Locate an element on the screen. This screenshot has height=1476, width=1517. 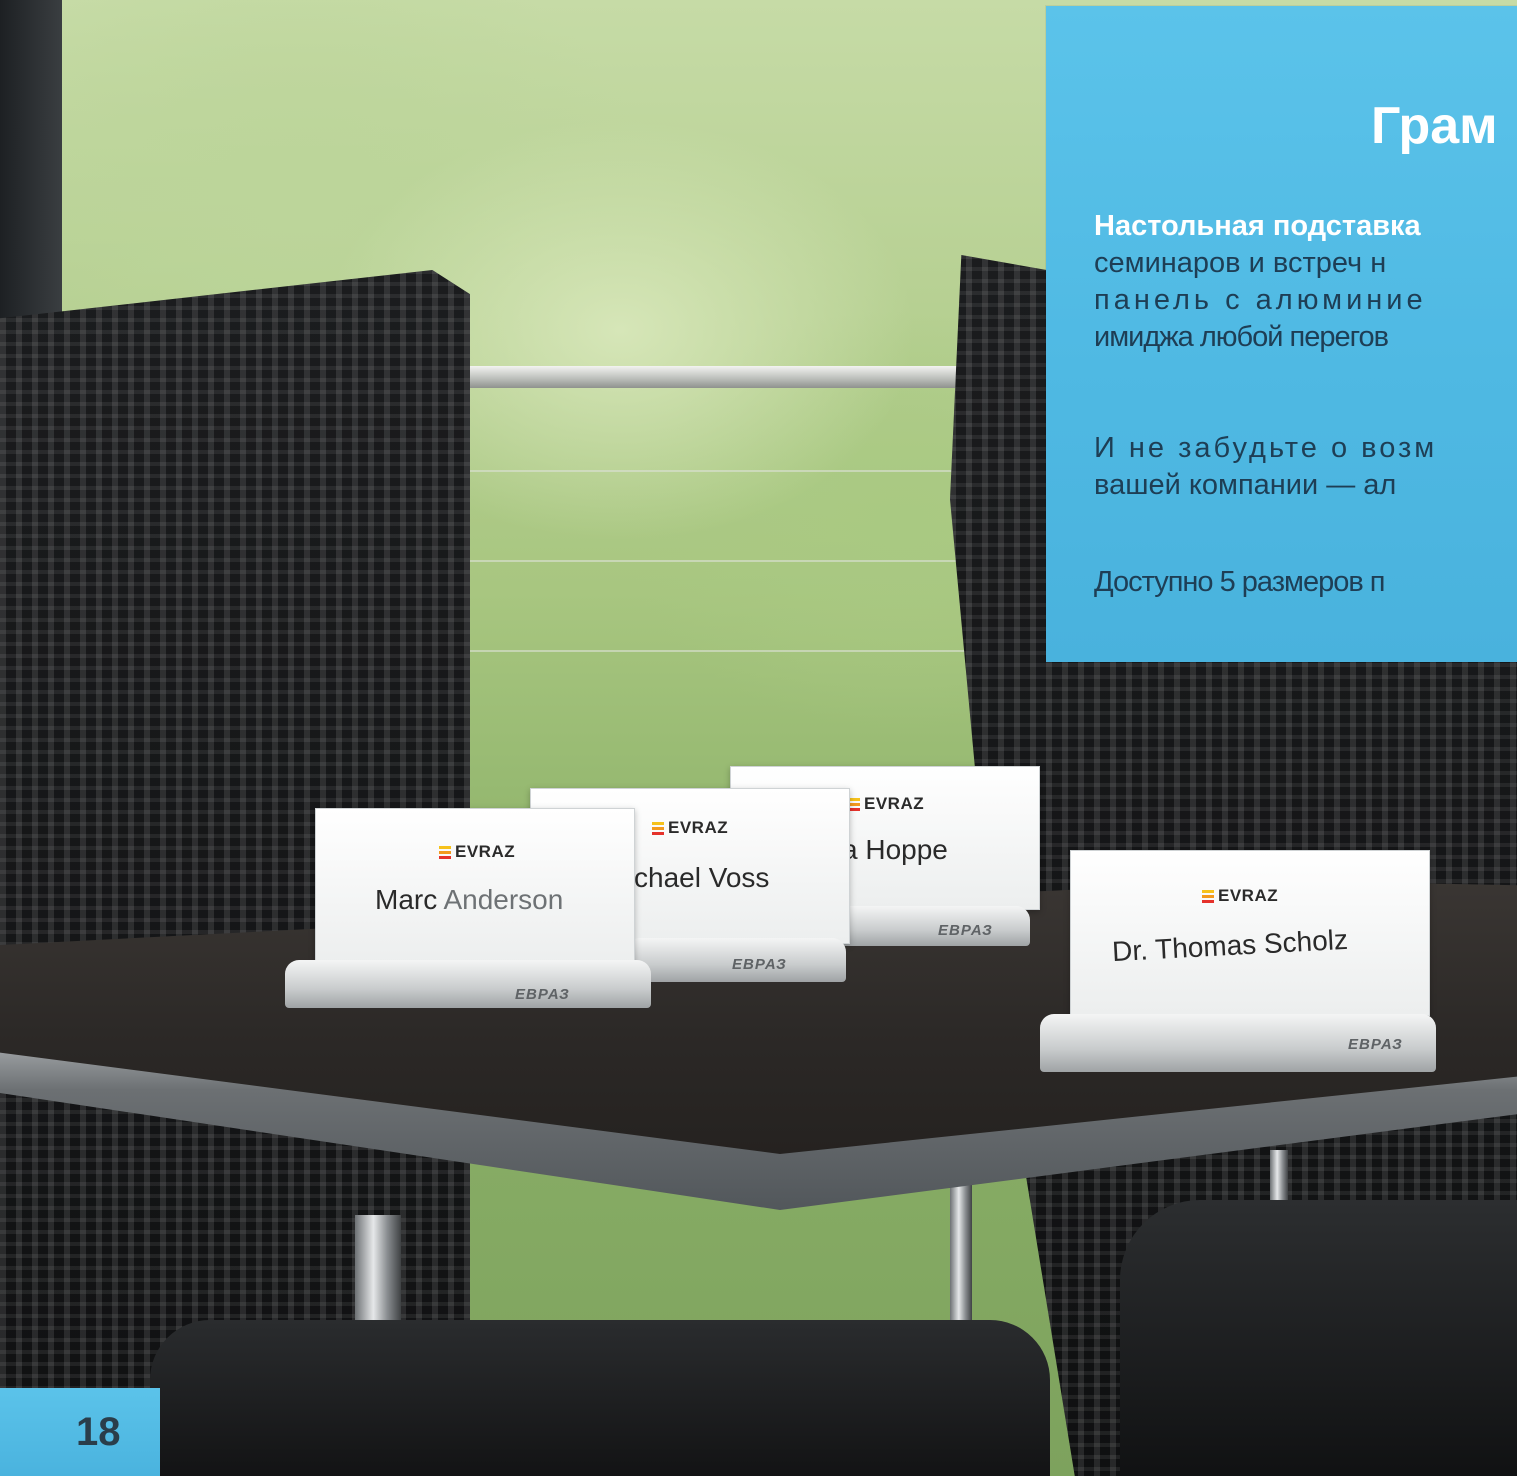
panel-text-line: семинаров и встреч н is located at coordinates (1240, 263).